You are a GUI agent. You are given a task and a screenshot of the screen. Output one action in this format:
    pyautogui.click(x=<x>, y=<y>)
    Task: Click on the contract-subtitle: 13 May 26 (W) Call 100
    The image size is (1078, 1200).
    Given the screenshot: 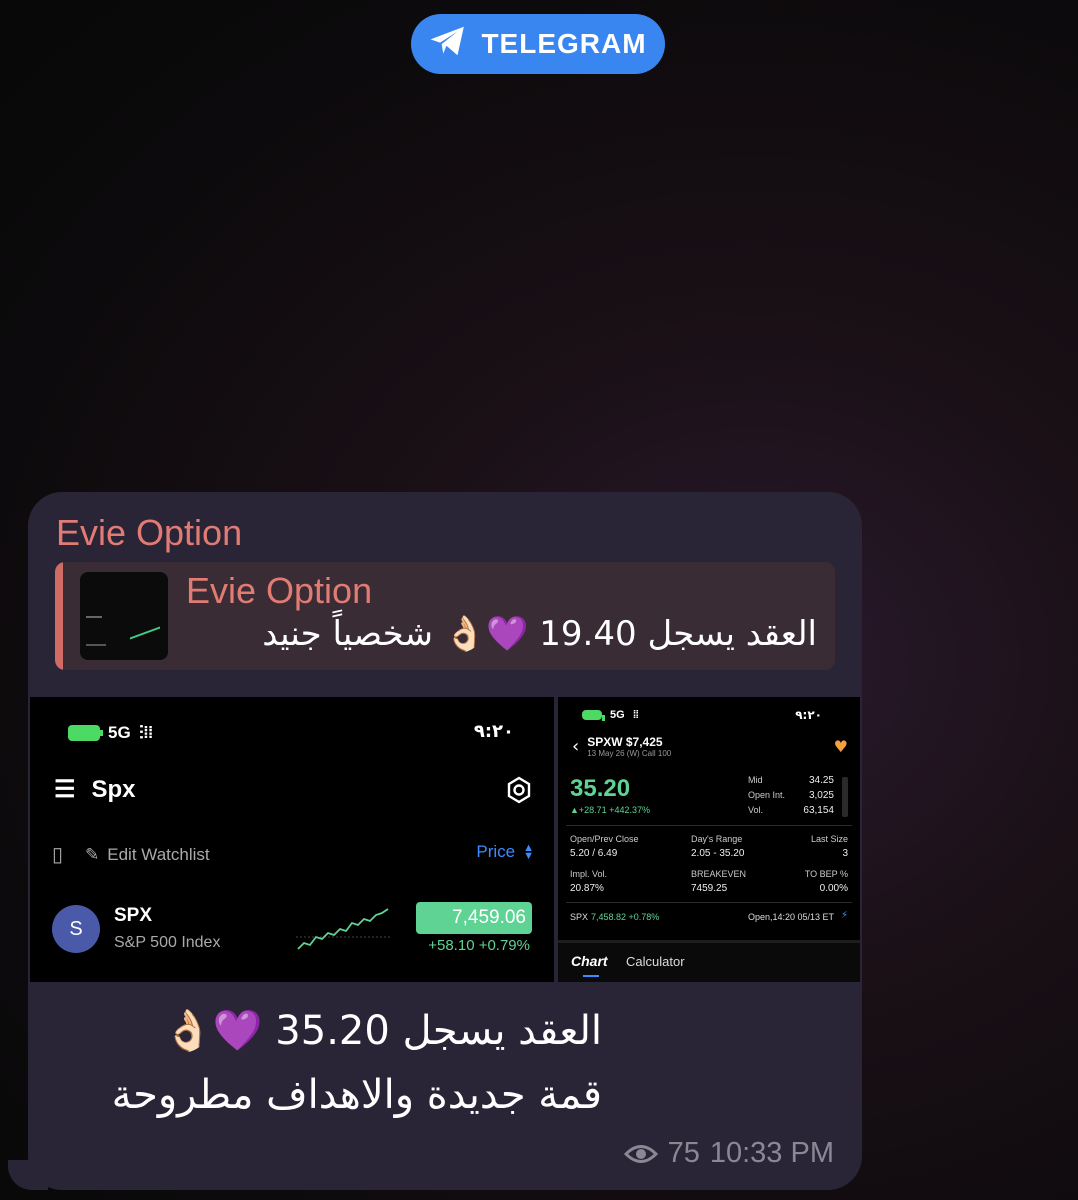 What is the action you would take?
    pyautogui.click(x=629, y=753)
    